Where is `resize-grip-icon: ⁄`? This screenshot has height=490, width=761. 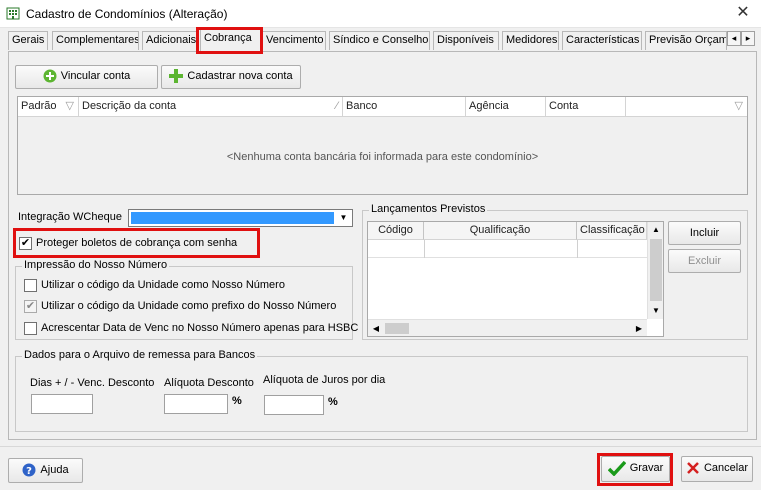
resize-grip-icon: ⁄ is located at coordinates (337, 106).